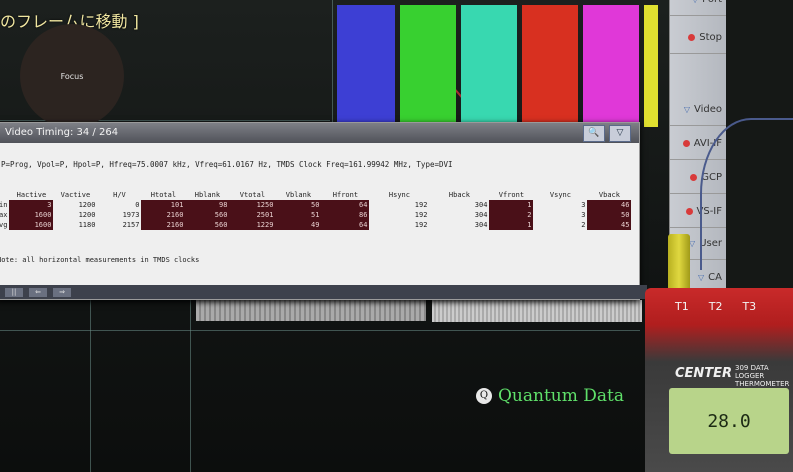 The width and height of the screenshot is (793, 472). Describe the element at coordinates (550, 396) in the screenshot. I see `quantum-data-brand: Q Quantum Data` at that location.